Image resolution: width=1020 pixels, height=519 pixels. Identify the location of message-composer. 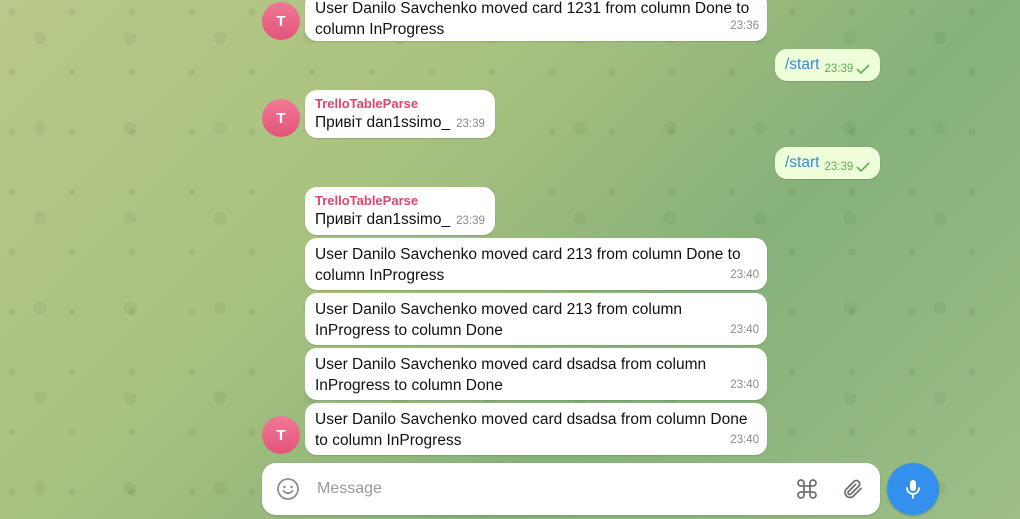
(571, 489).